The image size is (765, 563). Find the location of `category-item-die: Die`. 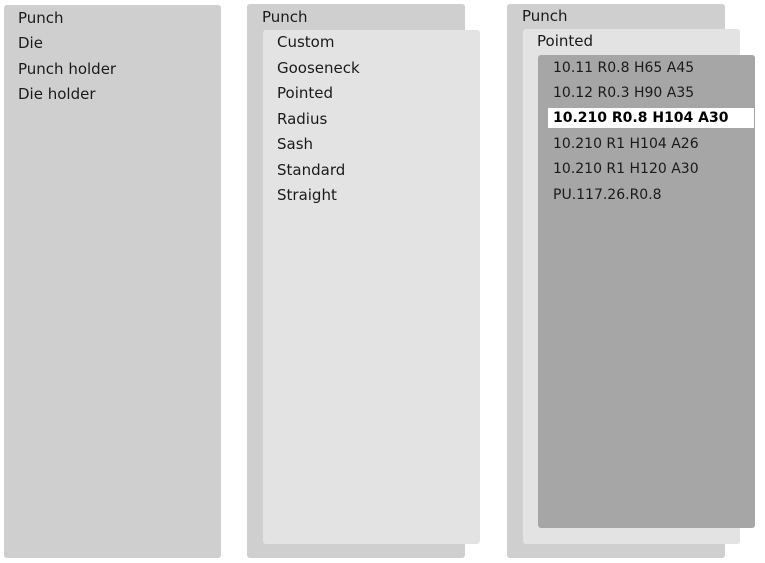

category-item-die: Die is located at coordinates (30, 43).